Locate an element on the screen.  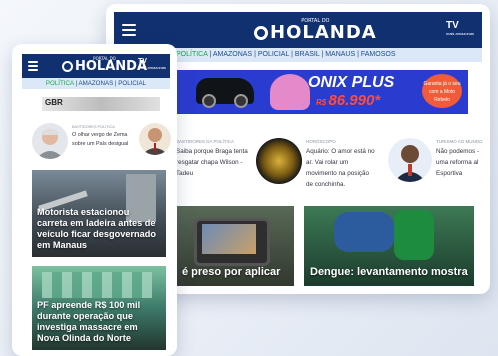
column-category: BASTIDORES POLÍTICA is located at coordinates (93, 127).